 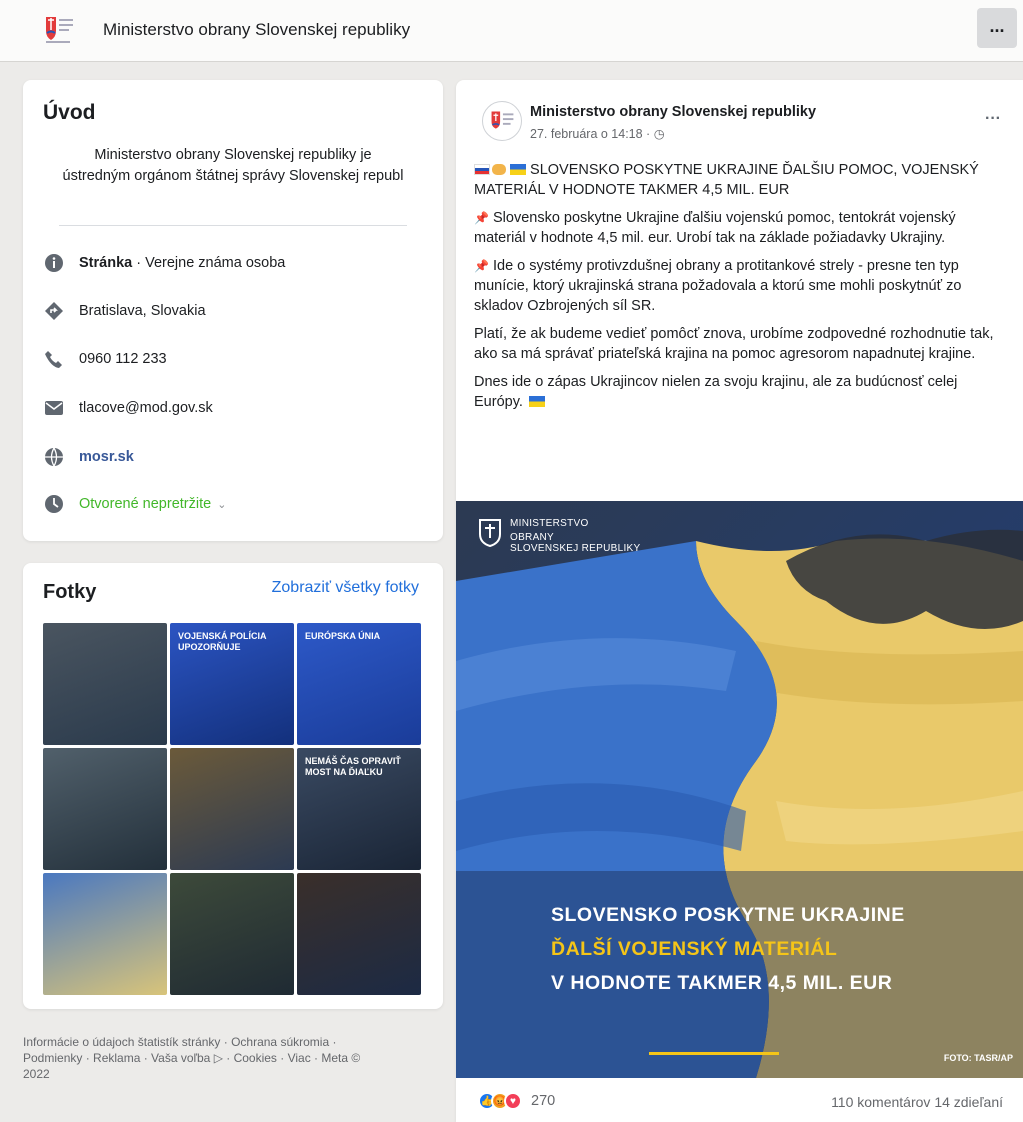 I want to click on phone-icon, so click(x=54, y=359).